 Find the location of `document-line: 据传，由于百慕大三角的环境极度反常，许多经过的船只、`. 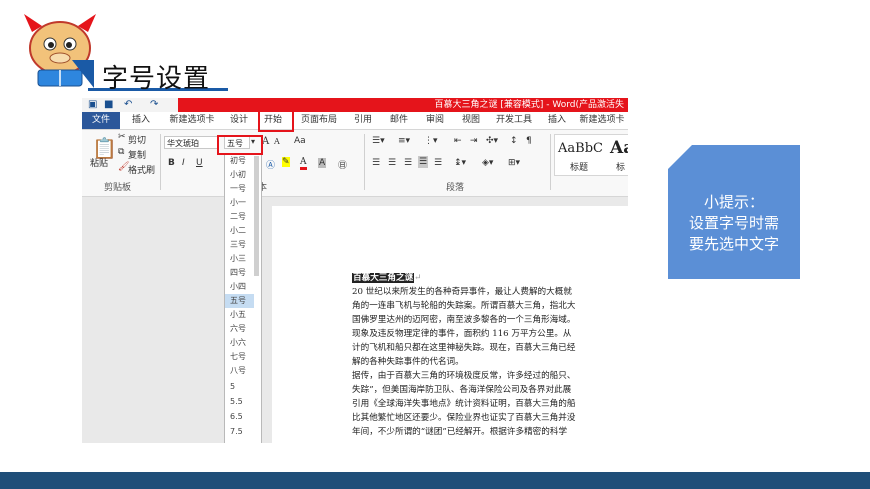

document-line: 据传，由于百慕大三角的环境极度反常，许多经过的船只、 is located at coordinates (464, 376).